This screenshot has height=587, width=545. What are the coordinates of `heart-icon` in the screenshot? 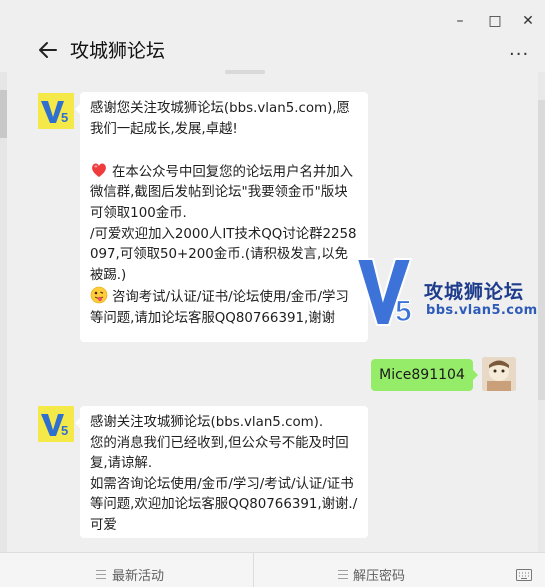 It's located at (99, 170).